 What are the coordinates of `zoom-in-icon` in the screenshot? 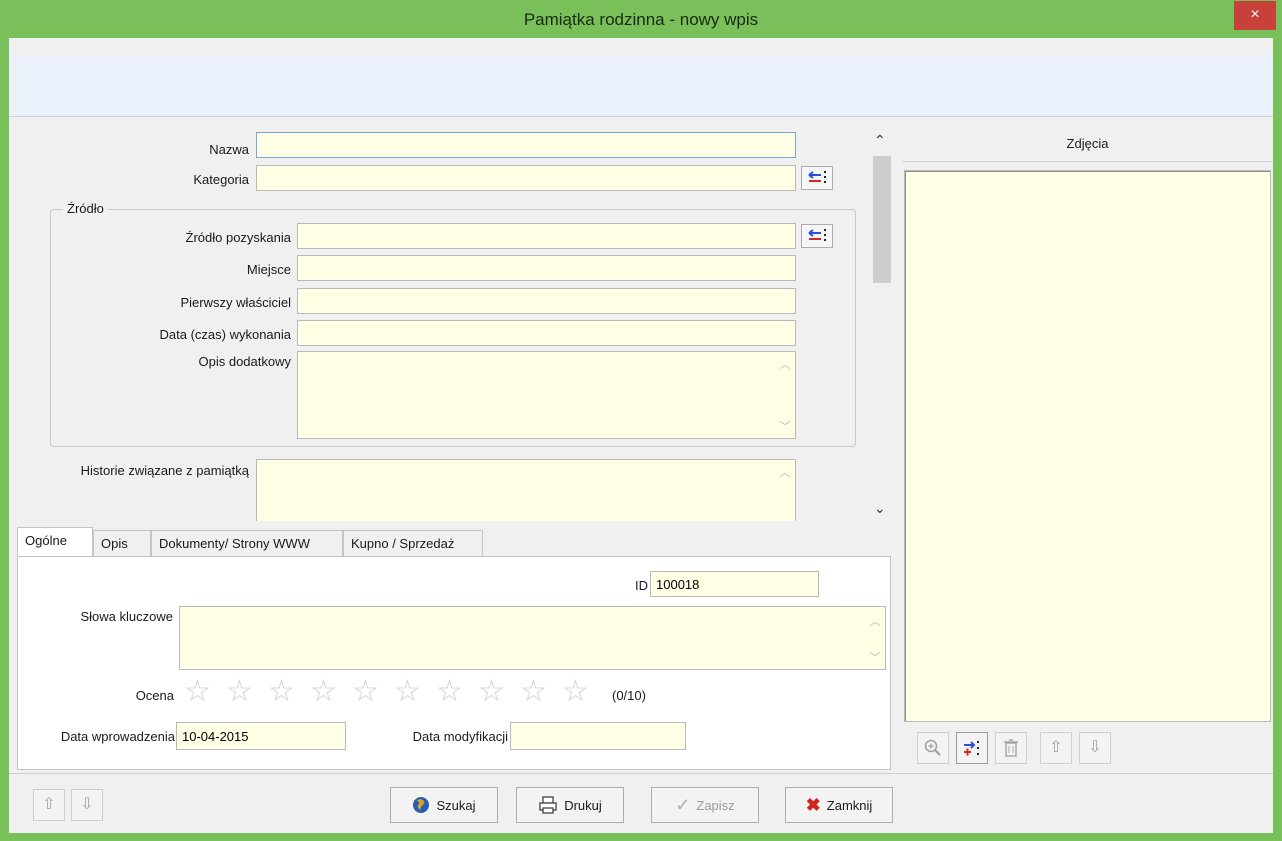 It's located at (932, 747).